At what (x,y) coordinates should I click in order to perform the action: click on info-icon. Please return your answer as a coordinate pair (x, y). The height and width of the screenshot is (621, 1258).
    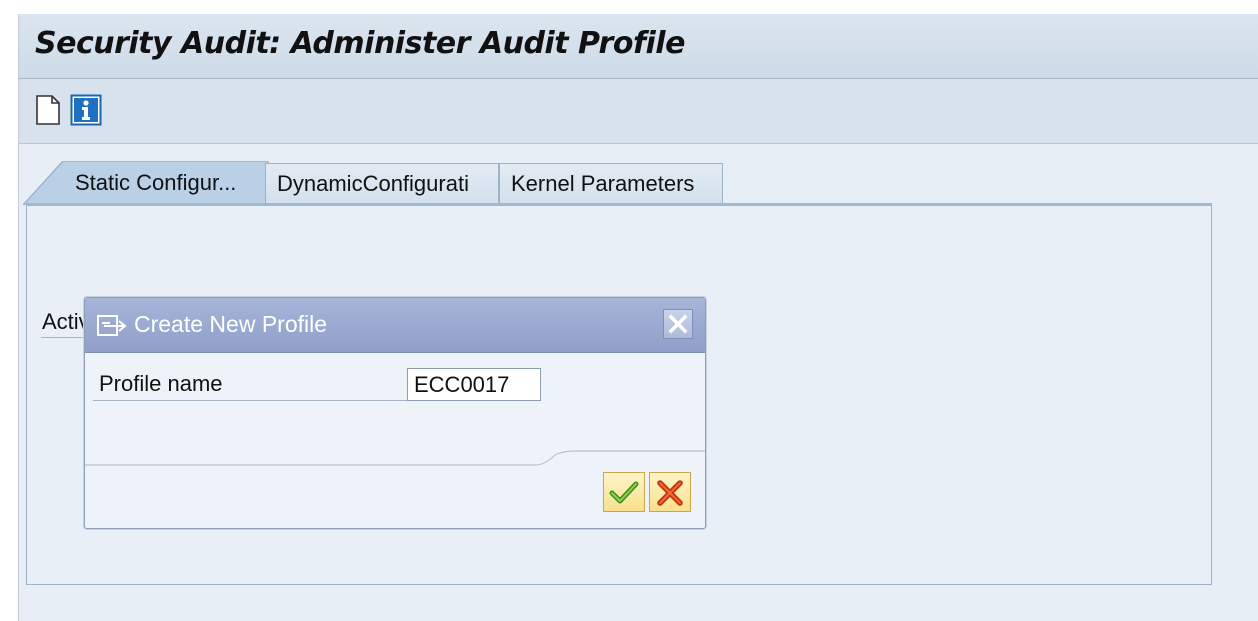
    Looking at the image, I should click on (86, 110).